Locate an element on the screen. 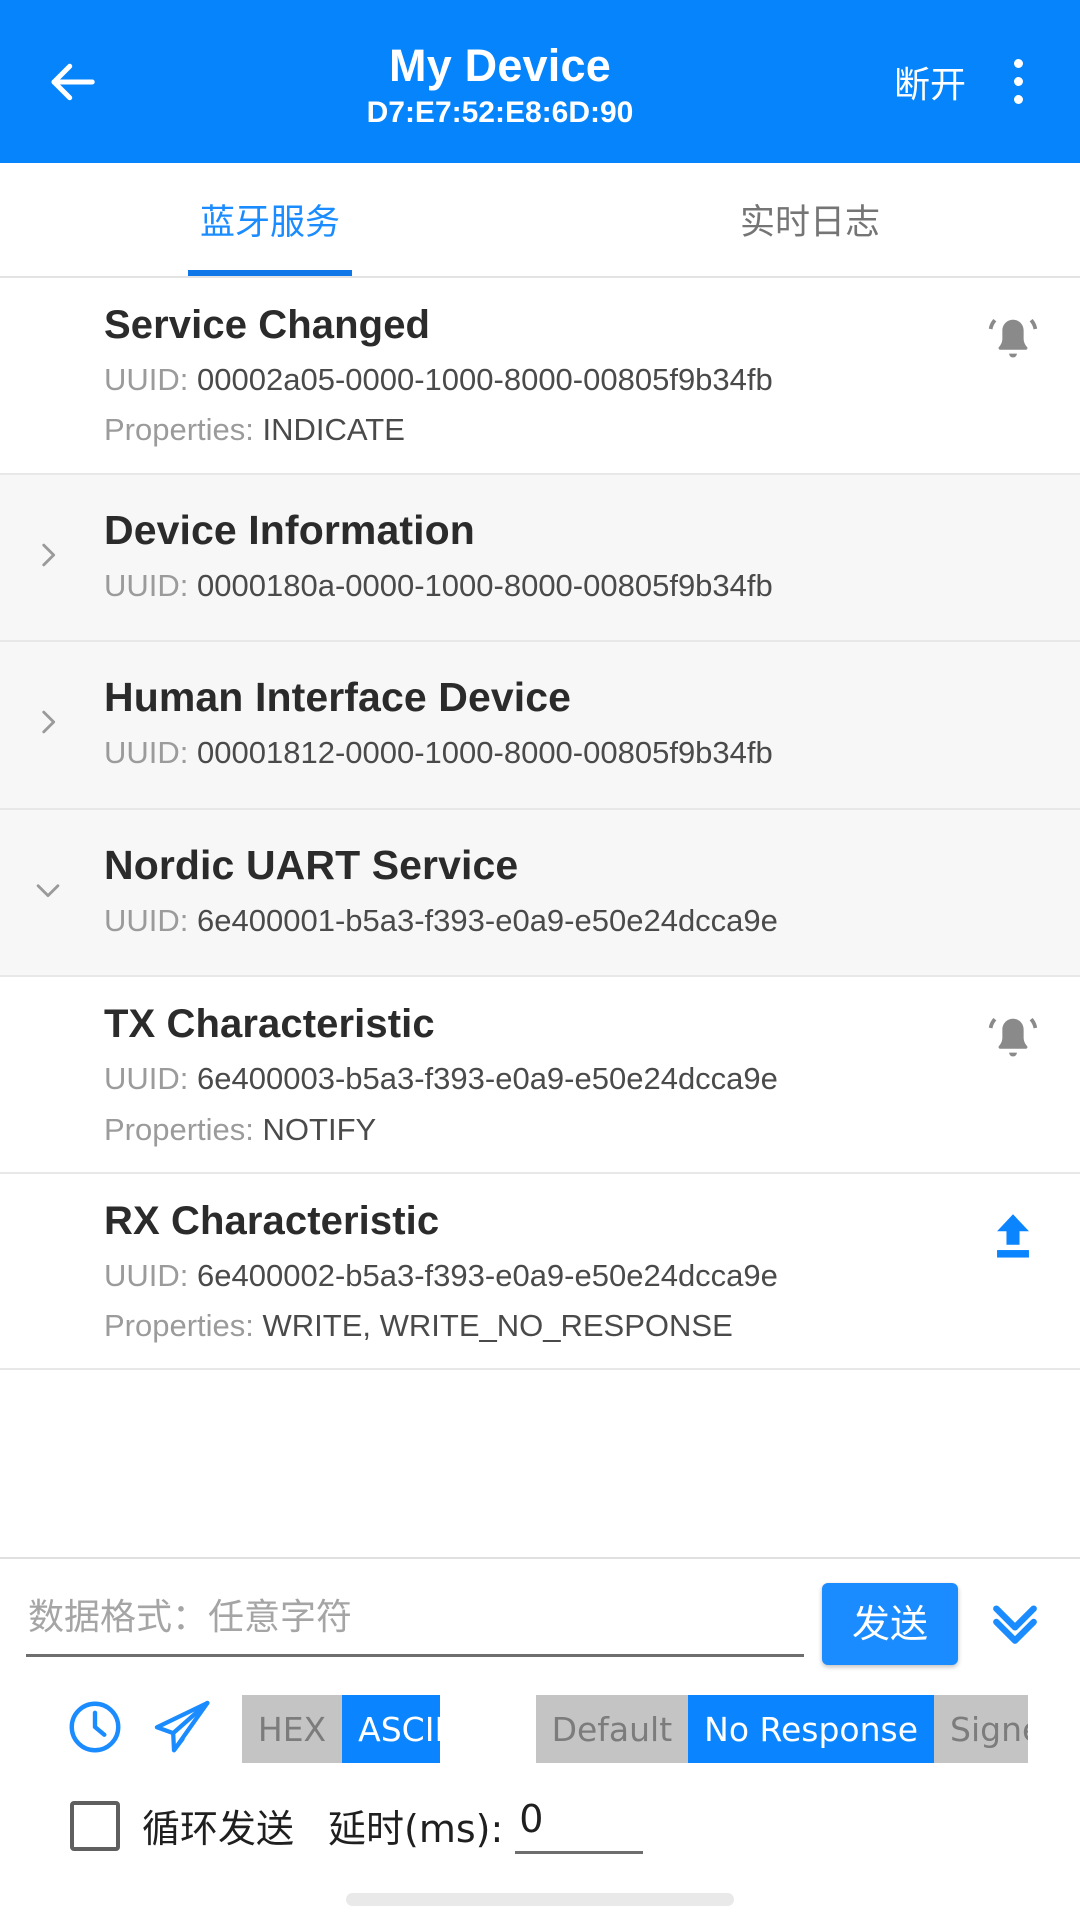 The image size is (1080, 1920). send-button: 发送 is located at coordinates (889, 1624).